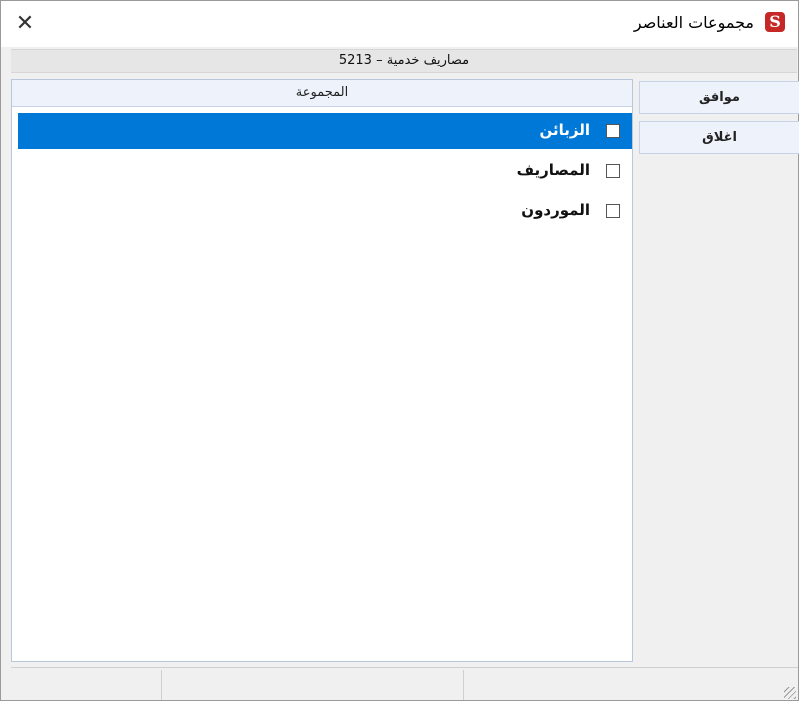 Image resolution: width=799 pixels, height=701 pixels. What do you see at coordinates (564, 130) in the screenshot?
I see `row-label: الزبائن` at bounding box center [564, 130].